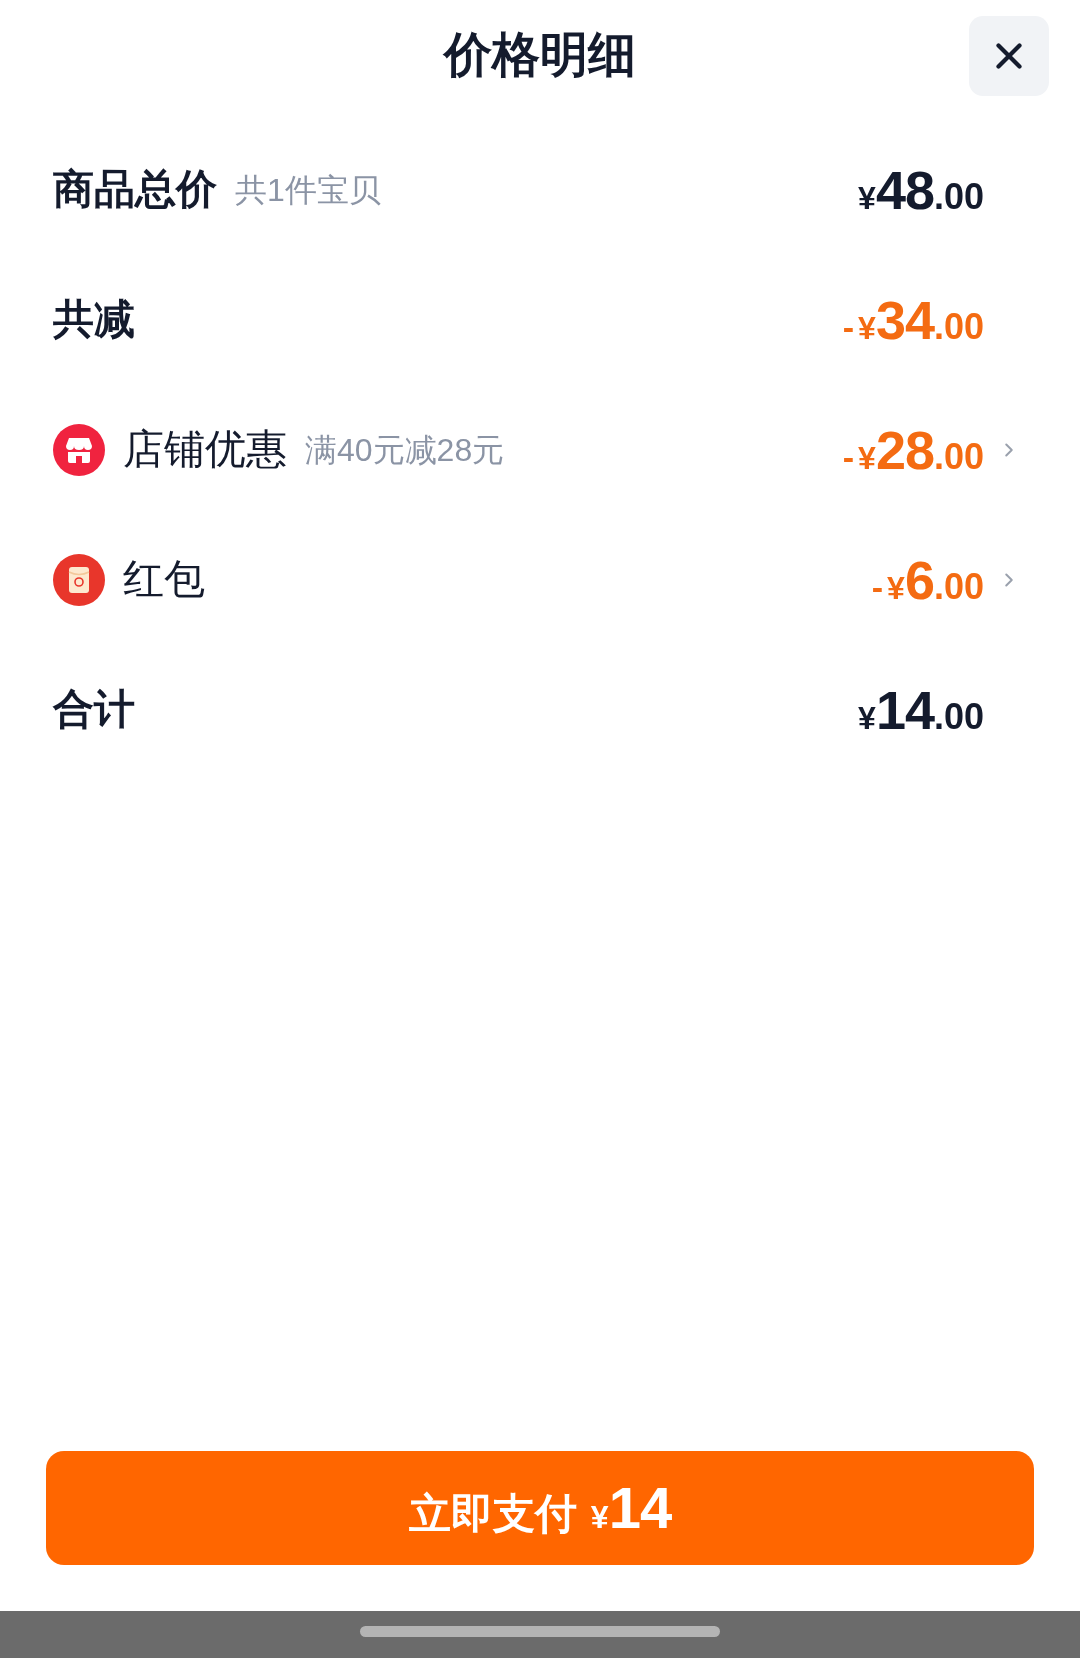  What do you see at coordinates (921, 190) in the screenshot?
I see `price-text: ¥48.00` at bounding box center [921, 190].